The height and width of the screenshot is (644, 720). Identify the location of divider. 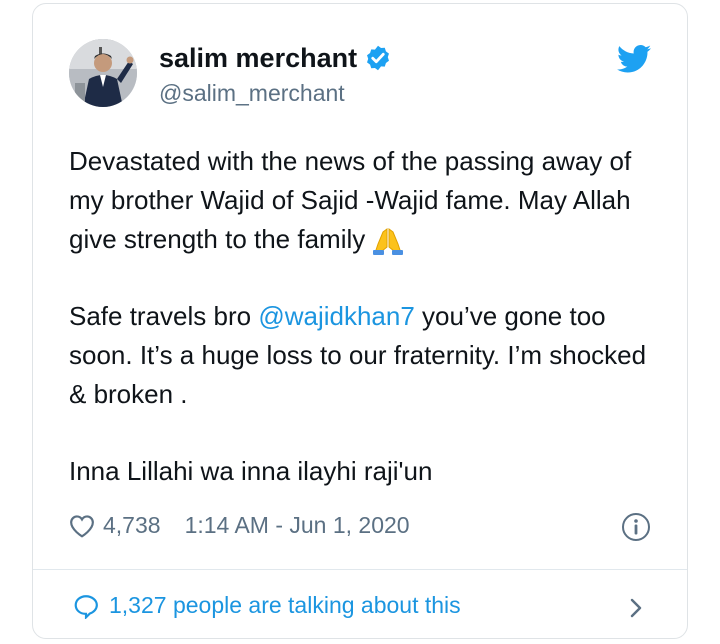
(360, 569).